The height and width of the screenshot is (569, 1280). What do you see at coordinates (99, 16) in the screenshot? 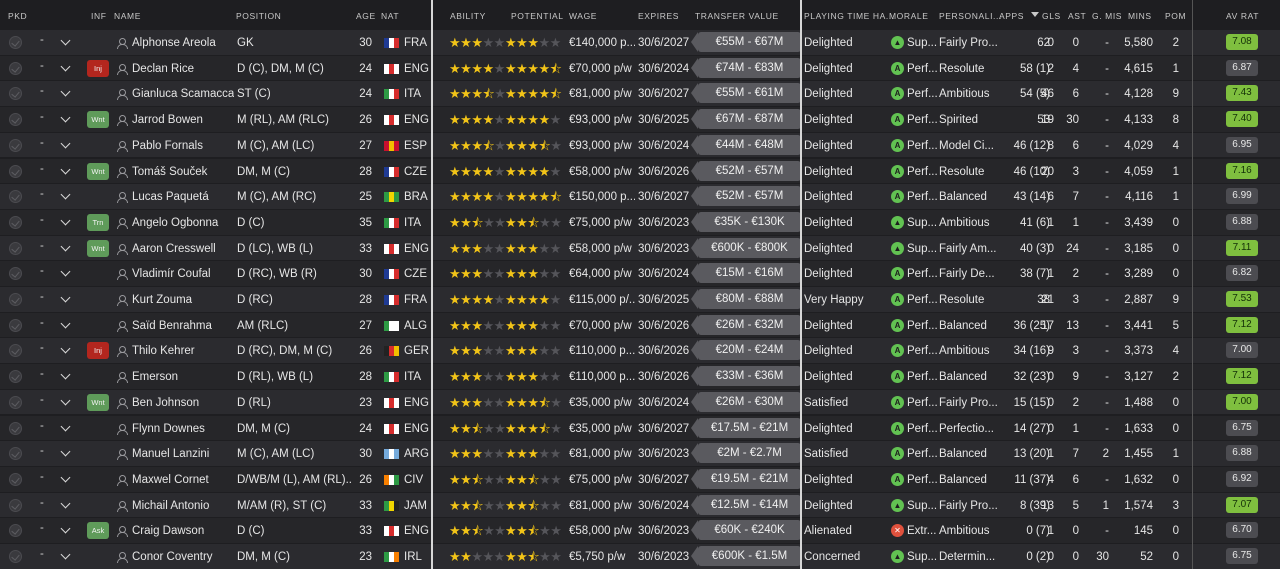
I see `header-inf: INF` at bounding box center [99, 16].